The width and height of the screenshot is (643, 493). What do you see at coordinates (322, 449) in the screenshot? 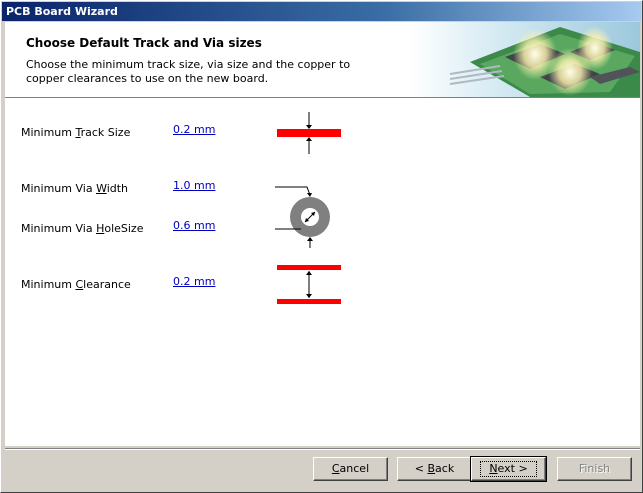
I see `button-separator` at bounding box center [322, 449].